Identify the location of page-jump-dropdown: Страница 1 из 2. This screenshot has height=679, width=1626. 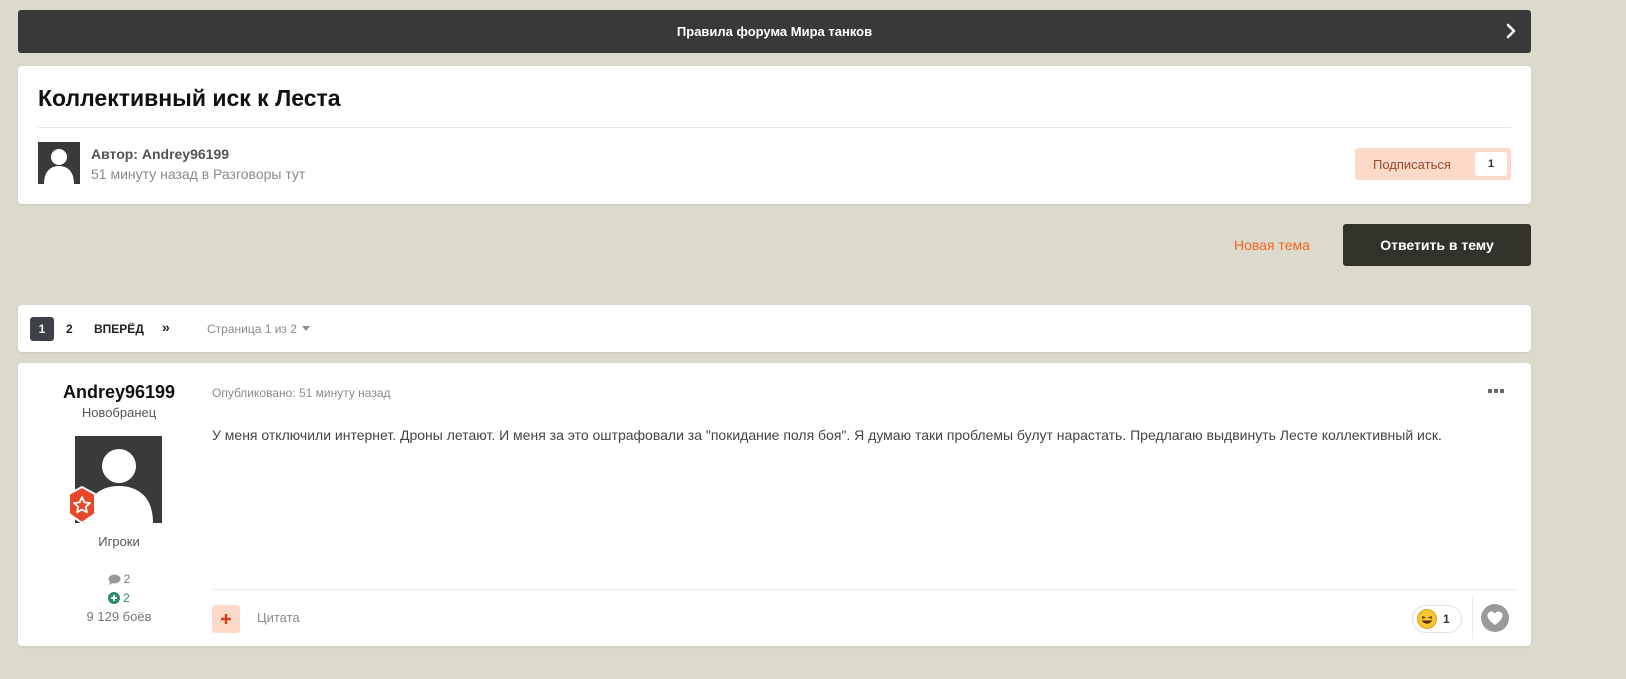
(258, 329).